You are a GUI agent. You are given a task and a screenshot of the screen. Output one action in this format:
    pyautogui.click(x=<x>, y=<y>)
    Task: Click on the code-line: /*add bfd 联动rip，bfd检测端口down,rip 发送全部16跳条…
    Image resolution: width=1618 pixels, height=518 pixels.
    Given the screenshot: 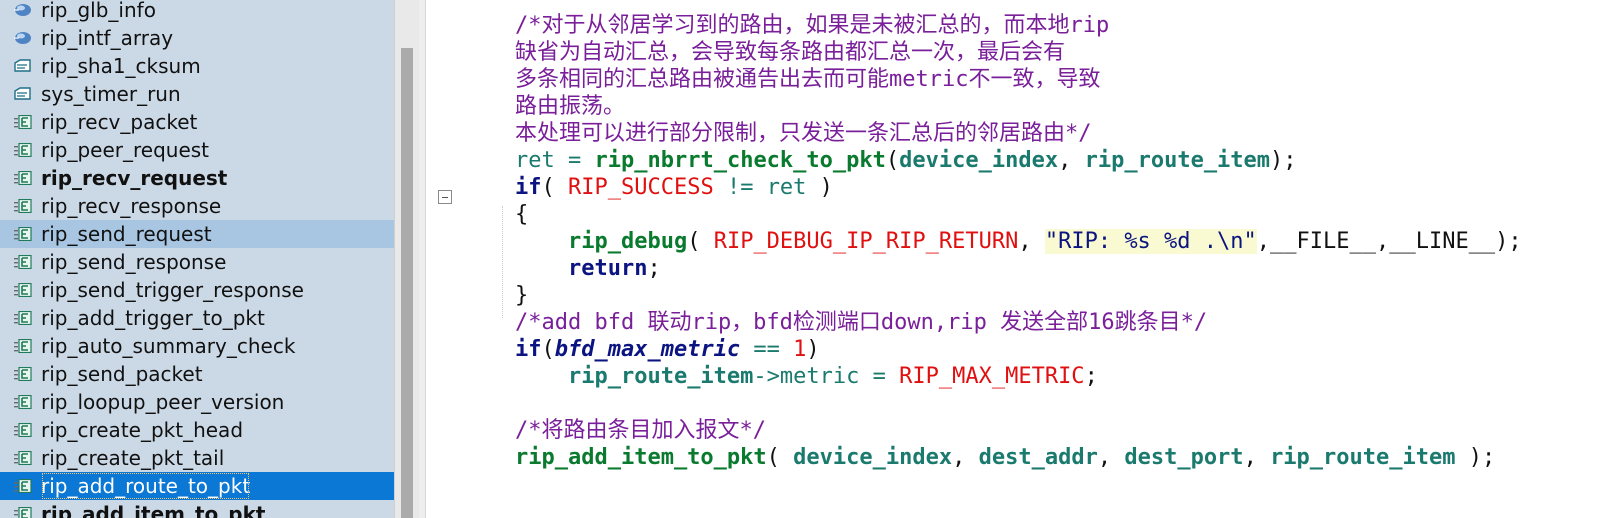 What is the action you would take?
    pyautogui.click(x=1018, y=322)
    